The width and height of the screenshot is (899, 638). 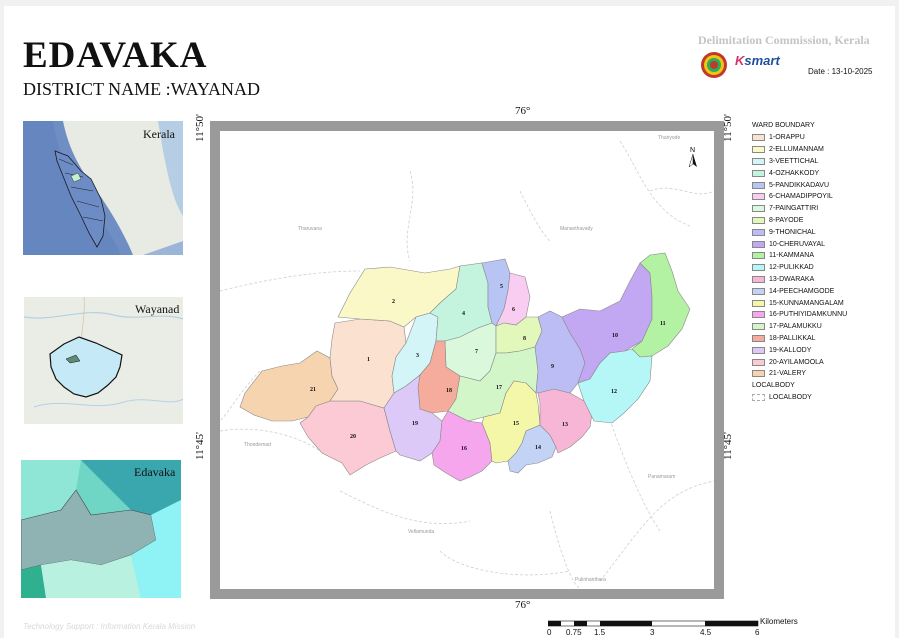 I want to click on ward-18-number: 18, so click(x=449, y=391).